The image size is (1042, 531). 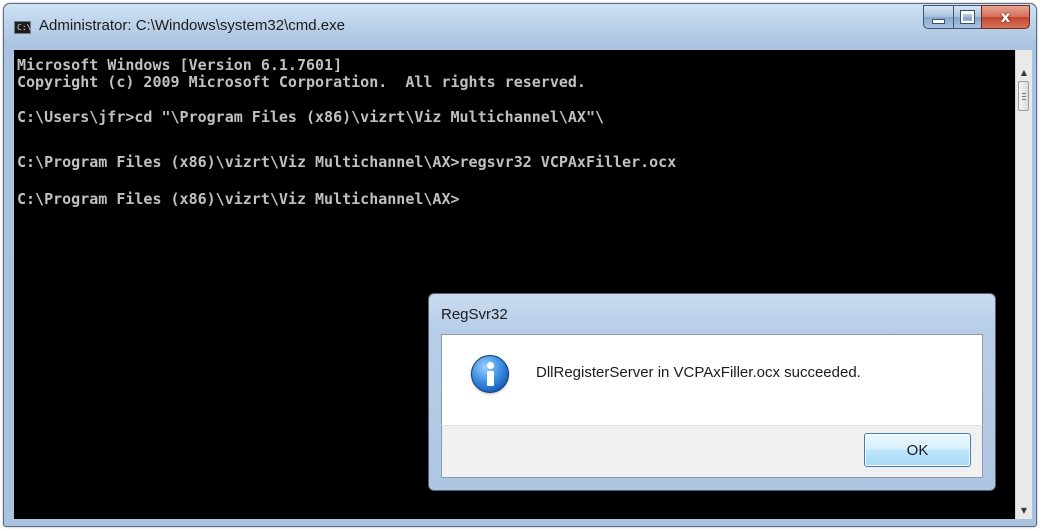 I want to click on info-dot, so click(x=490, y=365).